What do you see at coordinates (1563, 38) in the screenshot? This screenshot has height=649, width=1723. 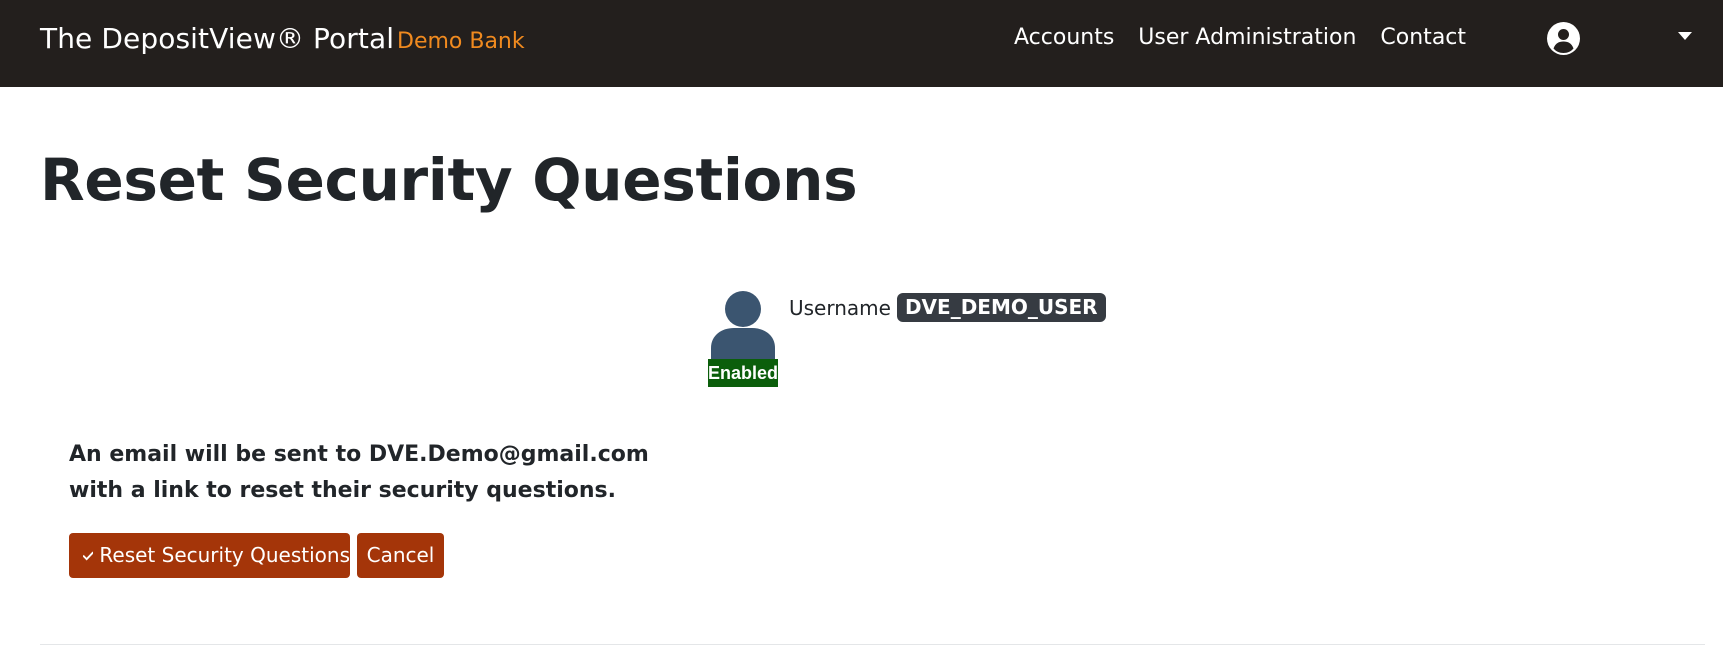 I see `user-circle-icon` at bounding box center [1563, 38].